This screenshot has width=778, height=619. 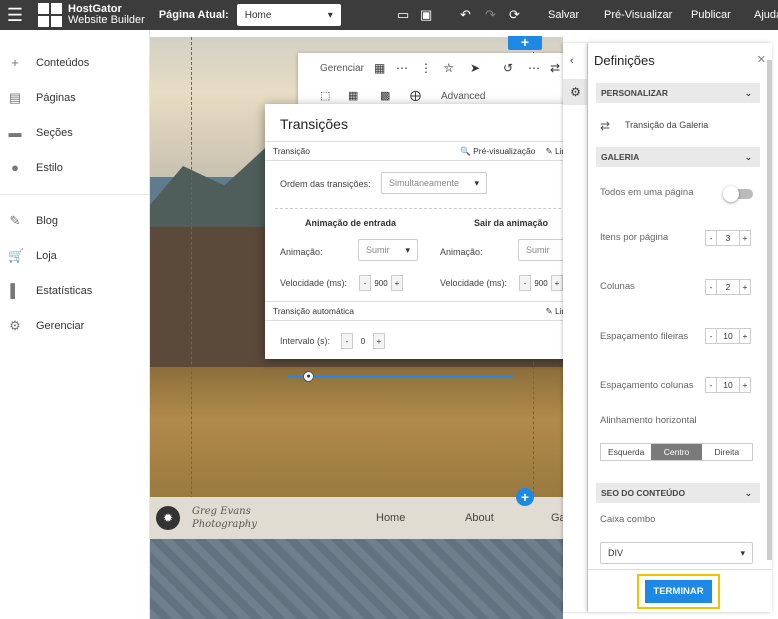 I want to click on nav-home: Home, so click(x=390, y=518).